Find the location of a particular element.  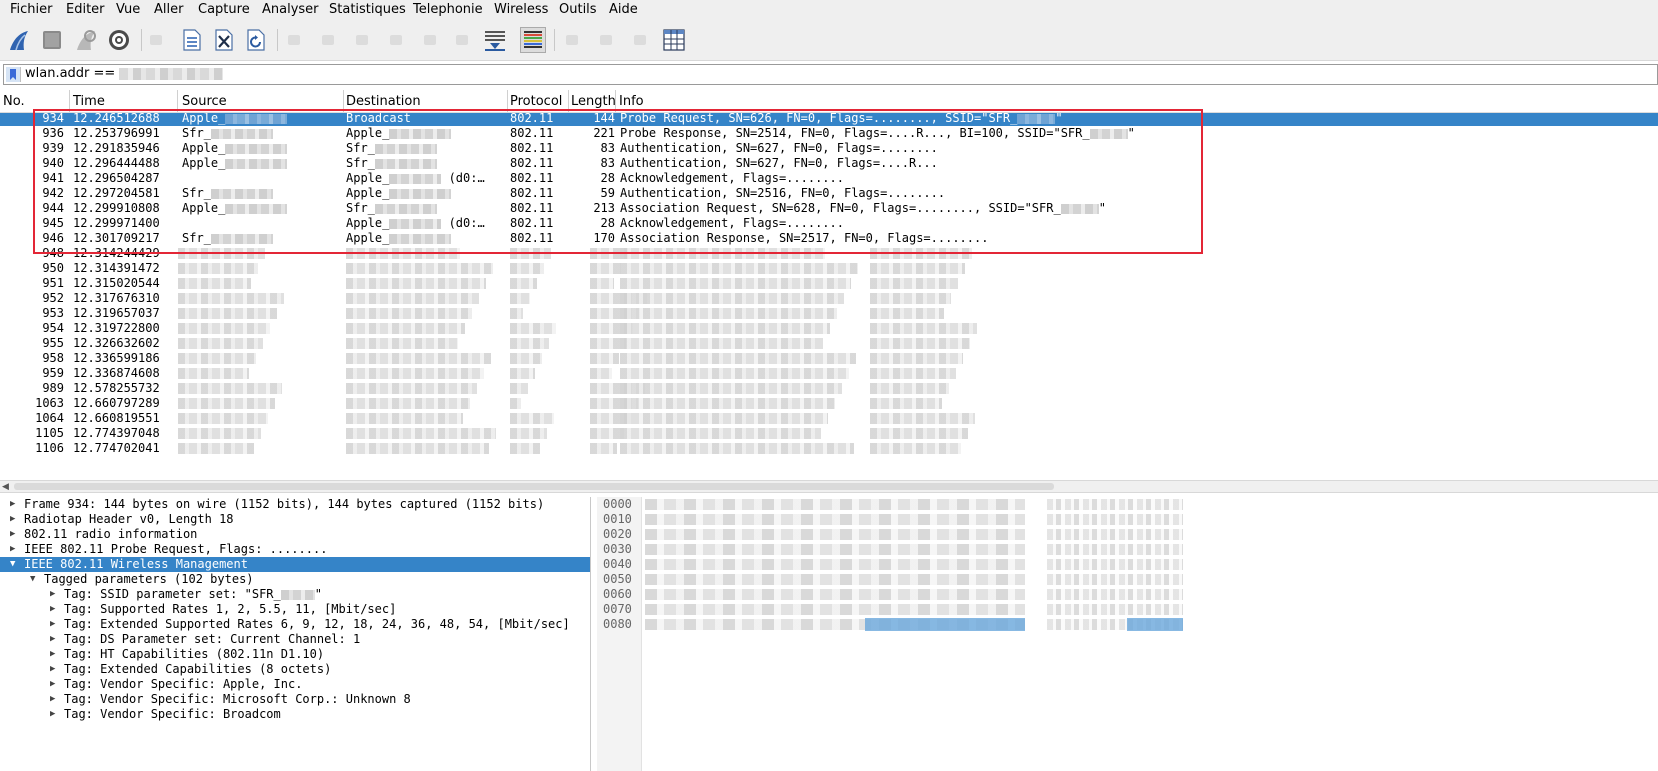

menu-wireless: Wireless is located at coordinates (521, 9).